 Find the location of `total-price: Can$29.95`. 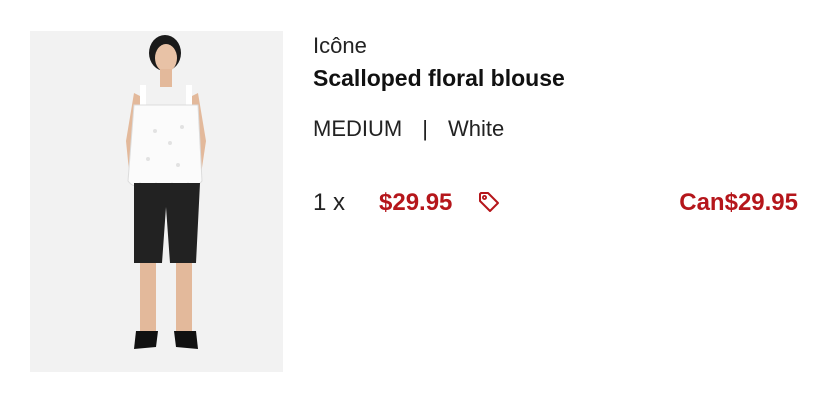

total-price: Can$29.95 is located at coordinates (738, 202).